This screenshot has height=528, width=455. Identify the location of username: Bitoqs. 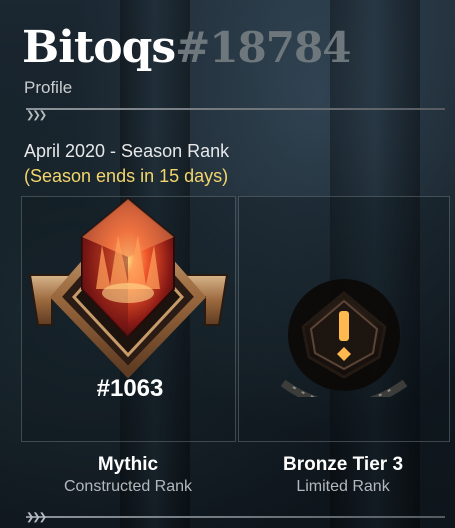
(99, 47).